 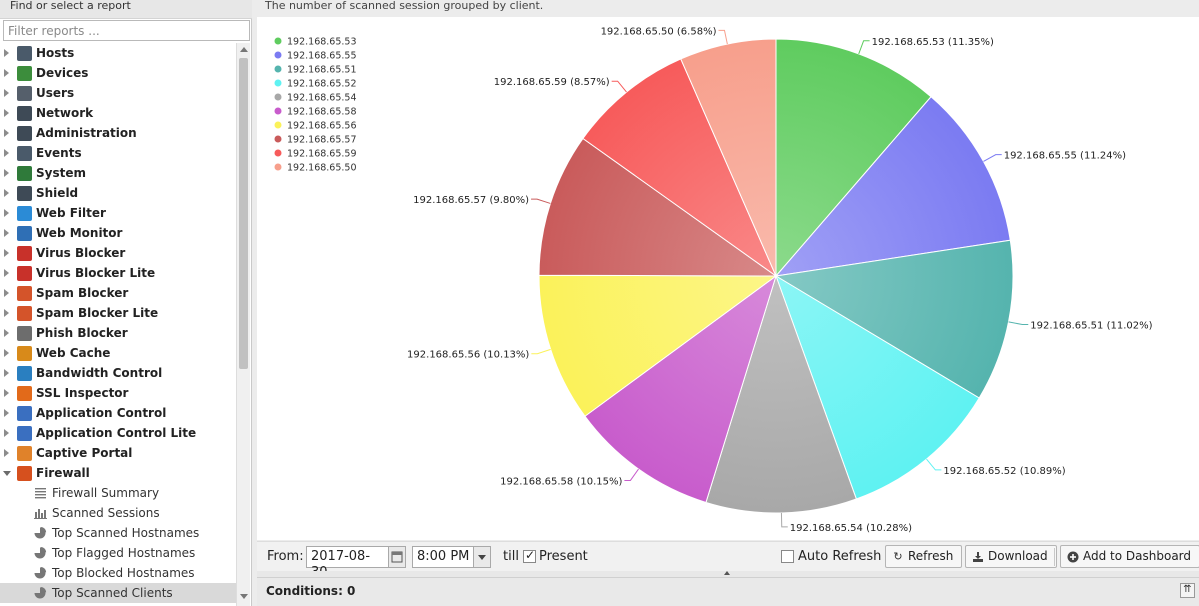 What do you see at coordinates (24, 73) in the screenshot?
I see `devices-icon` at bounding box center [24, 73].